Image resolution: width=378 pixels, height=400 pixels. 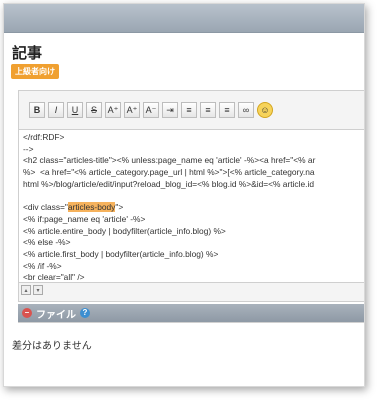 I want to click on divider, so click(x=191, y=322).